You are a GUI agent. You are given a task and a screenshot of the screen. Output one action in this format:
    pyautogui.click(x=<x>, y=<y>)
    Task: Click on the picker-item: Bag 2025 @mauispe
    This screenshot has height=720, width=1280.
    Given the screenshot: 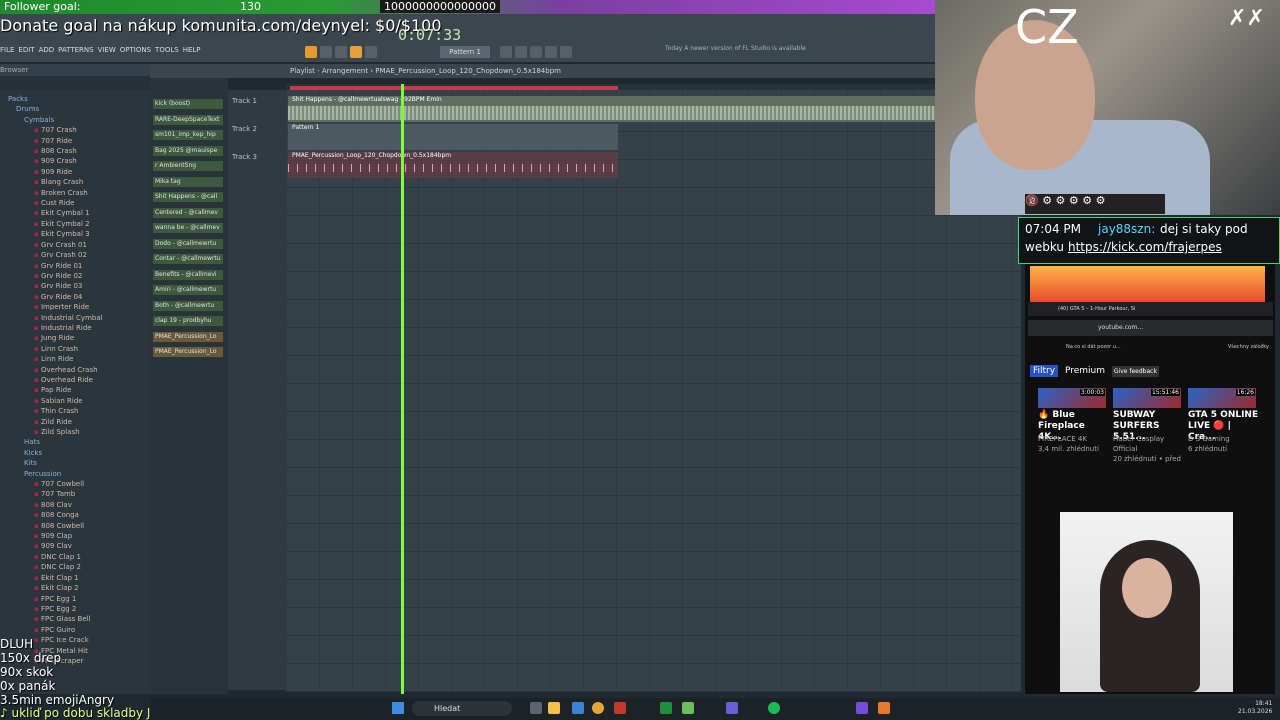 What is the action you would take?
    pyautogui.click(x=188, y=150)
    